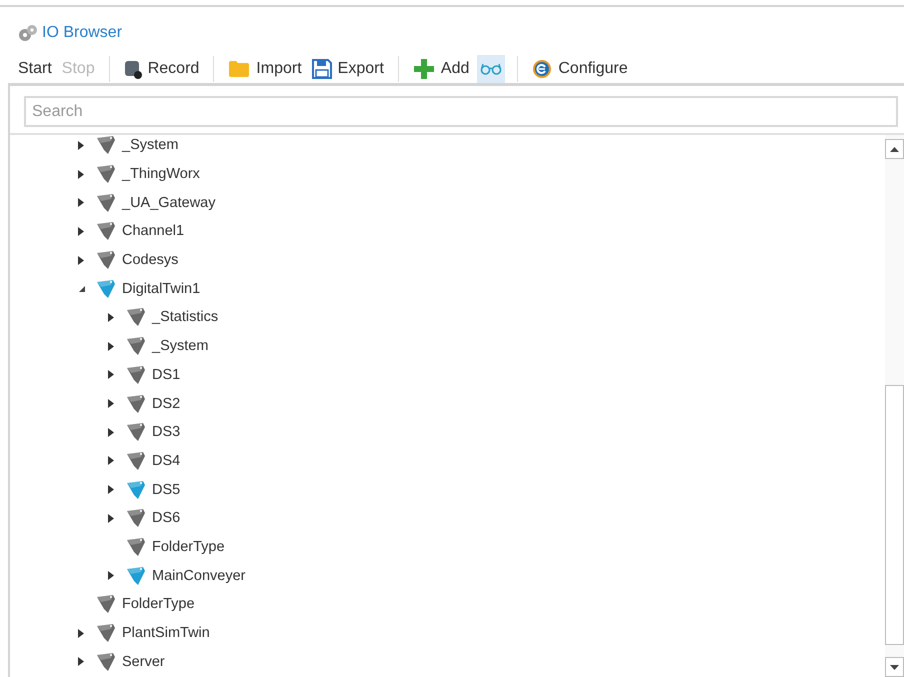  Describe the element at coordinates (461, 111) in the screenshot. I see `search-field: Search` at that location.